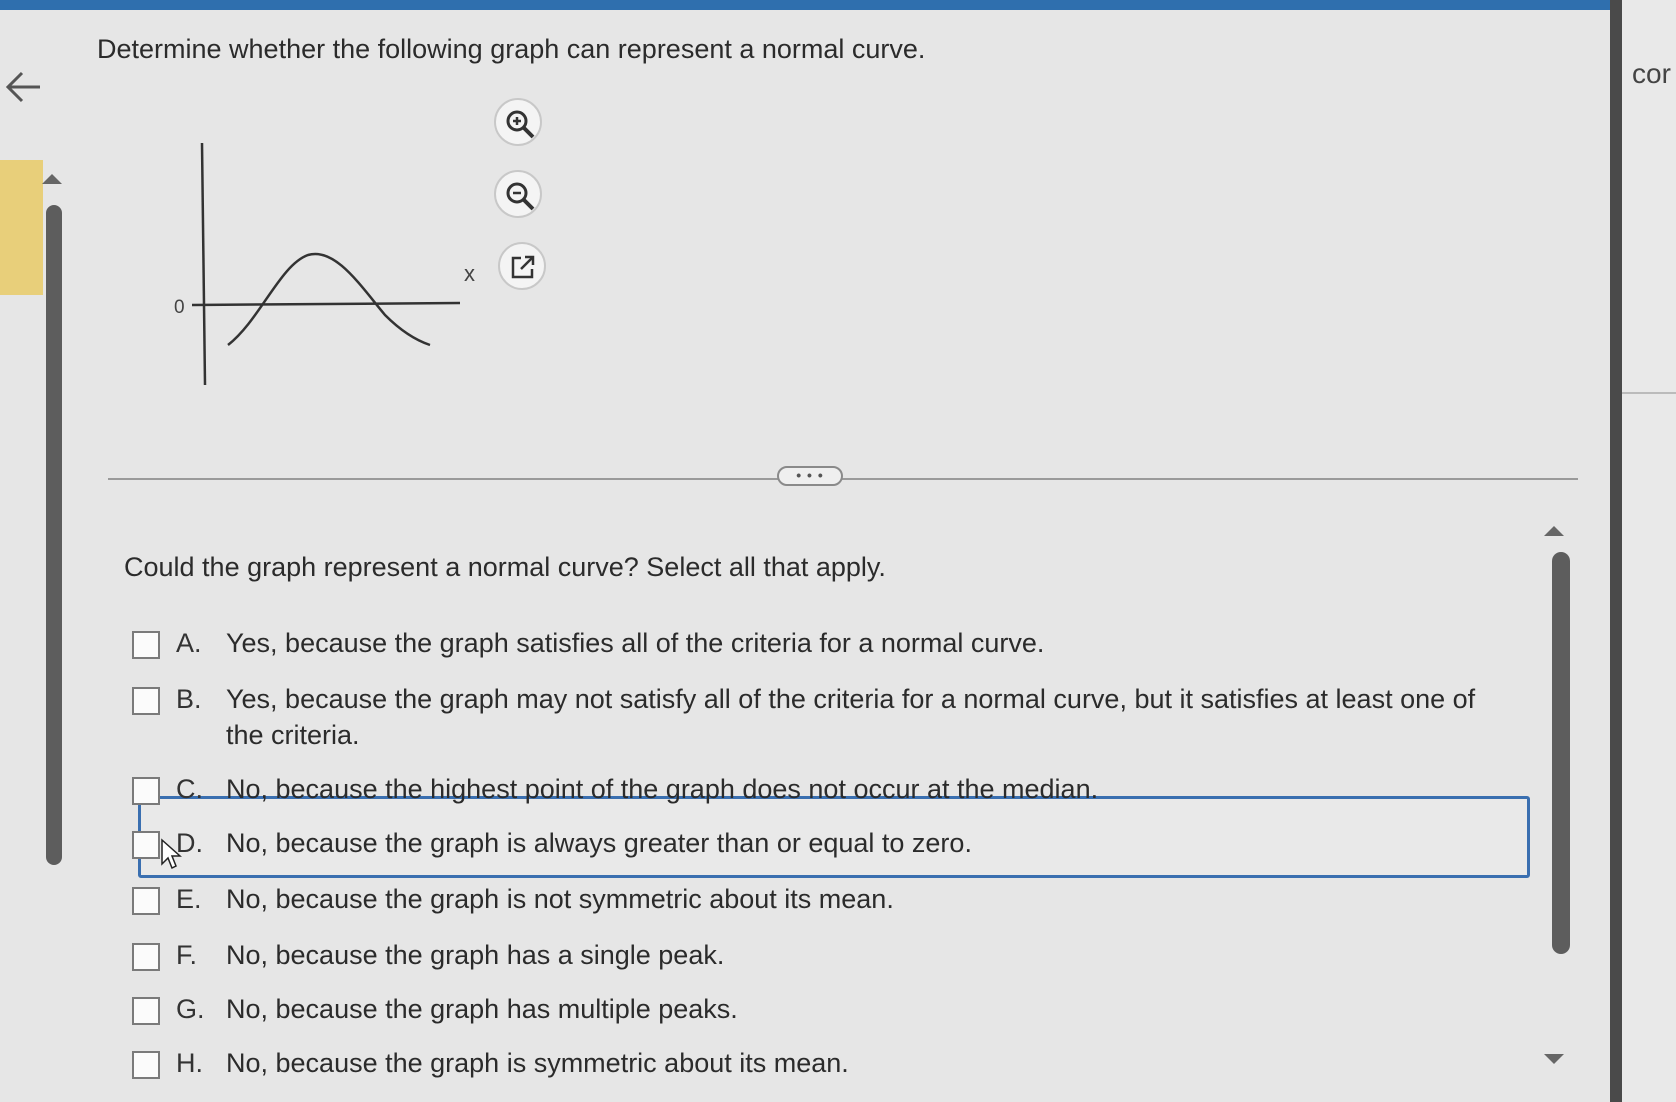 Image resolution: width=1676 pixels, height=1102 pixels. Describe the element at coordinates (171, 854) in the screenshot. I see `mouse-cursor-icon` at that location.